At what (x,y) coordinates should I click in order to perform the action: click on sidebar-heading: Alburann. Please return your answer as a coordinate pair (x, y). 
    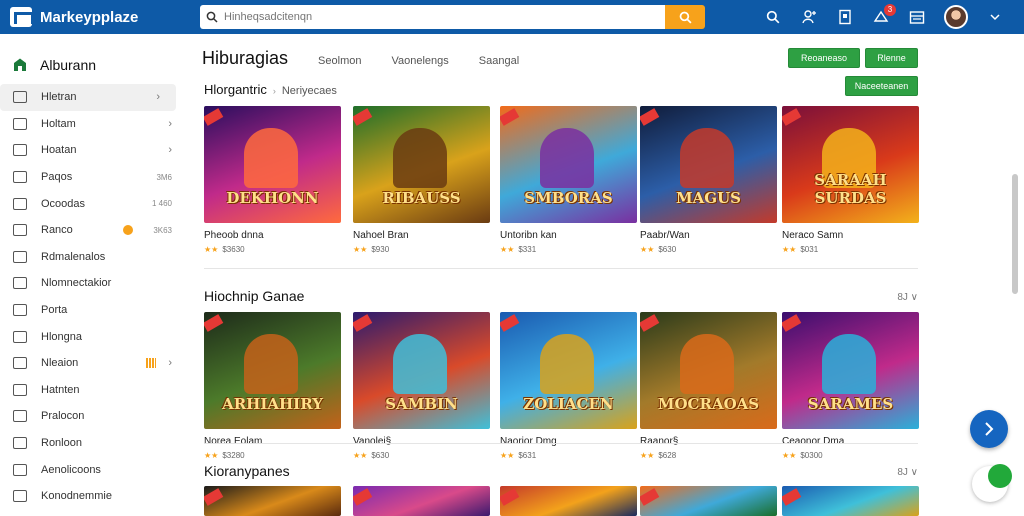
    Looking at the image, I should click on (94, 65).